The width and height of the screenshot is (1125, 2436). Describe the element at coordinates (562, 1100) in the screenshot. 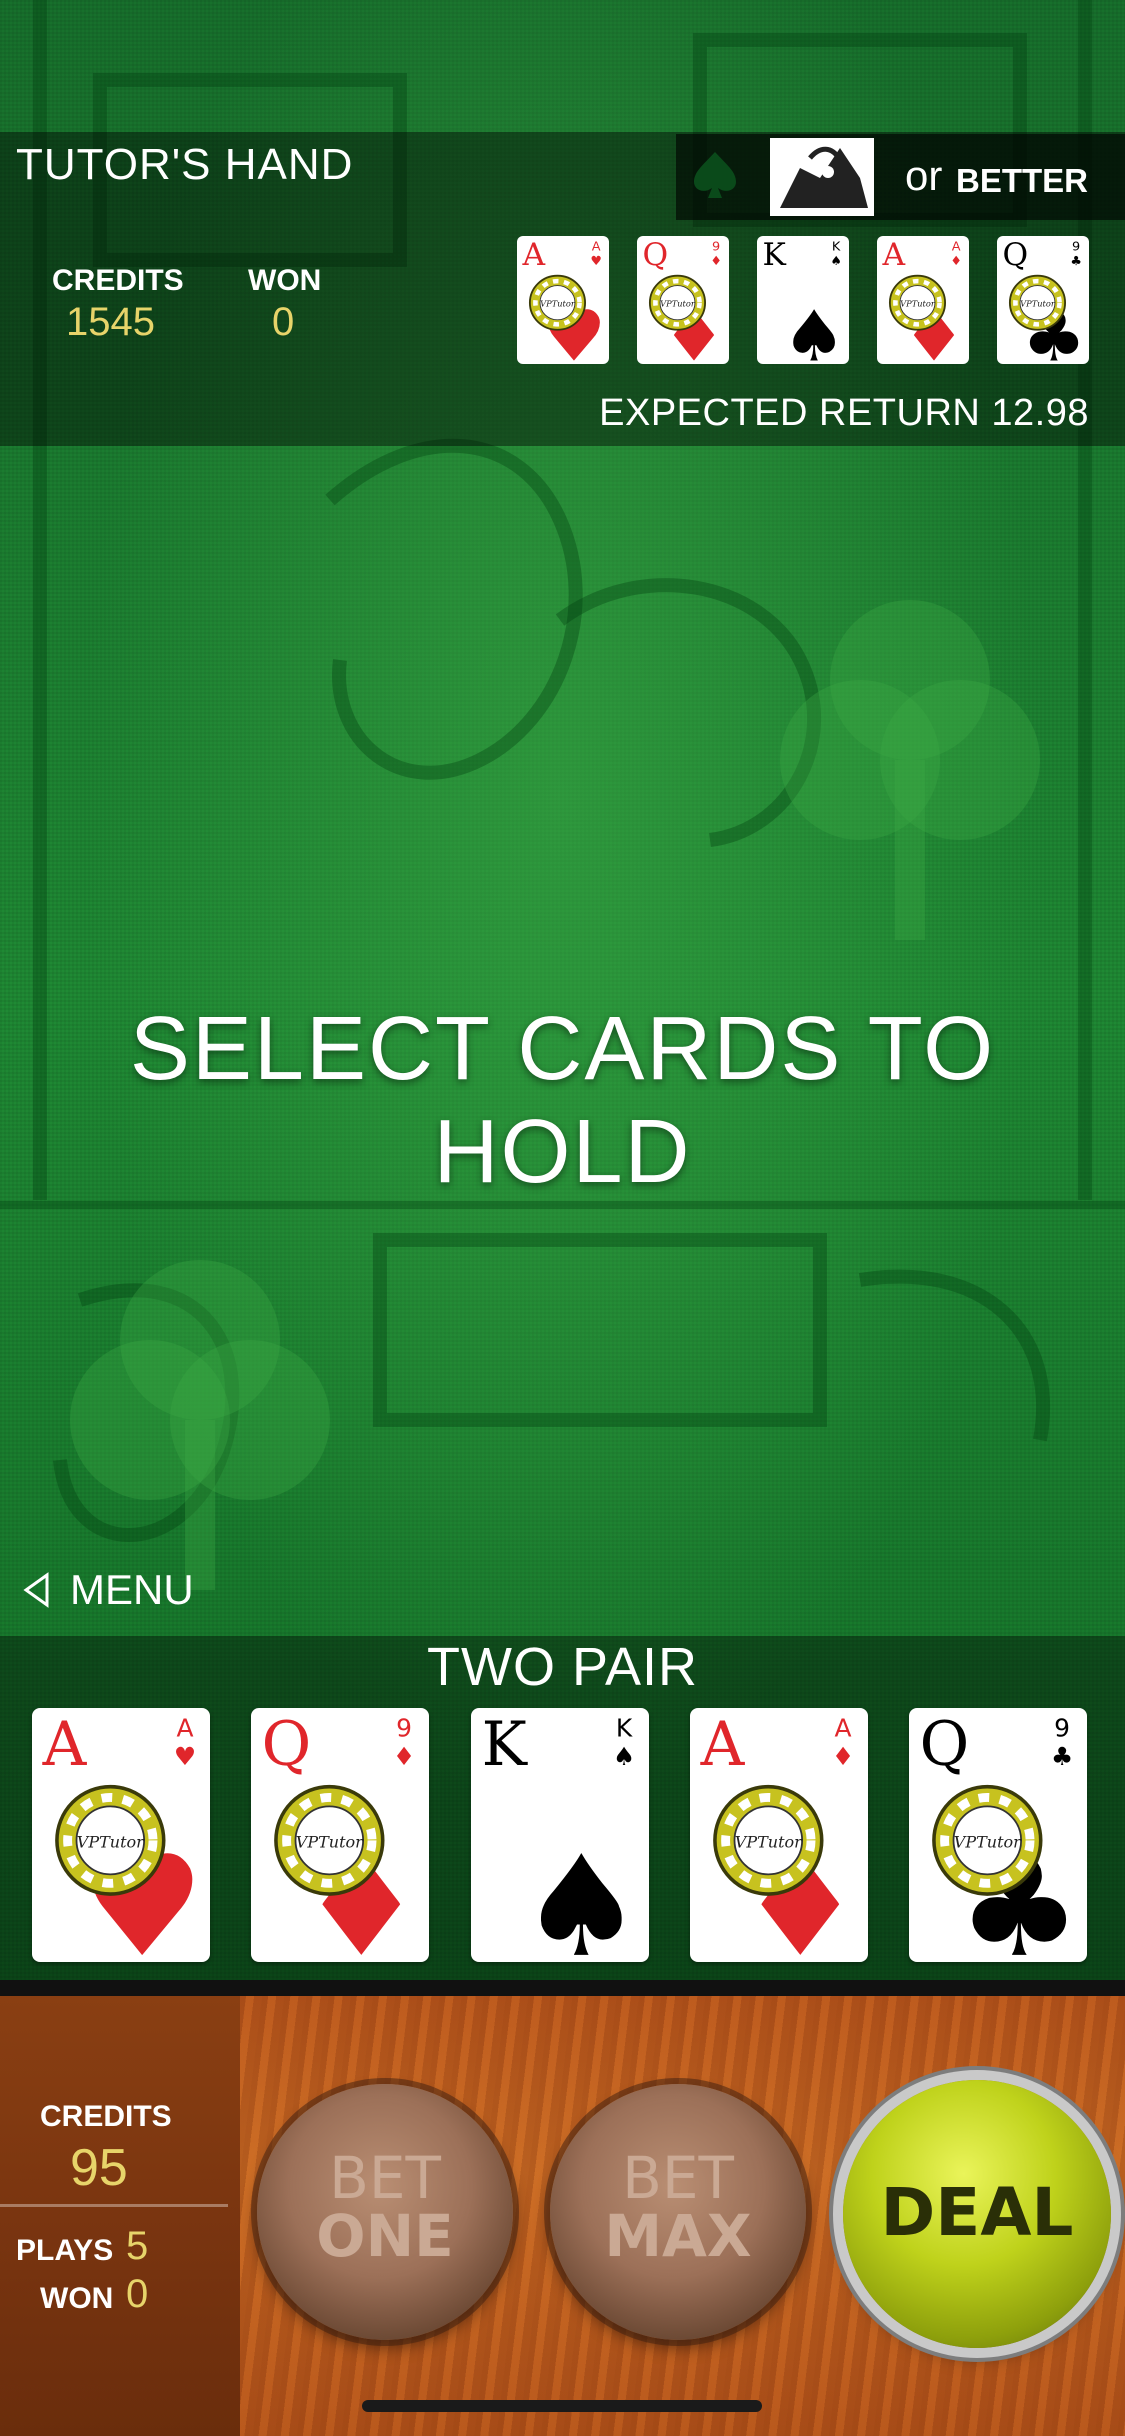

I see `select-cards-prompt: SELECT CARDS TO HOLD` at that location.